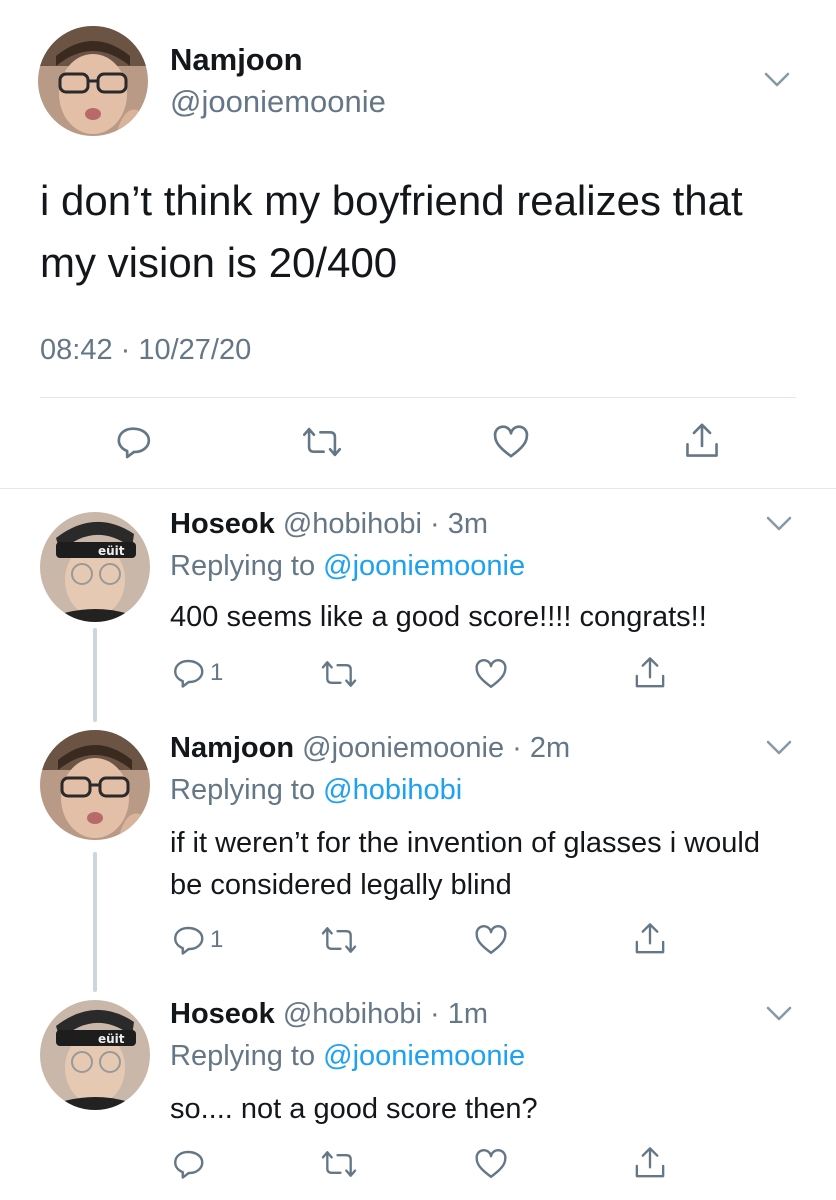  I want to click on reply-header: Hoseok @hobihobi · 1m, so click(329, 1014).